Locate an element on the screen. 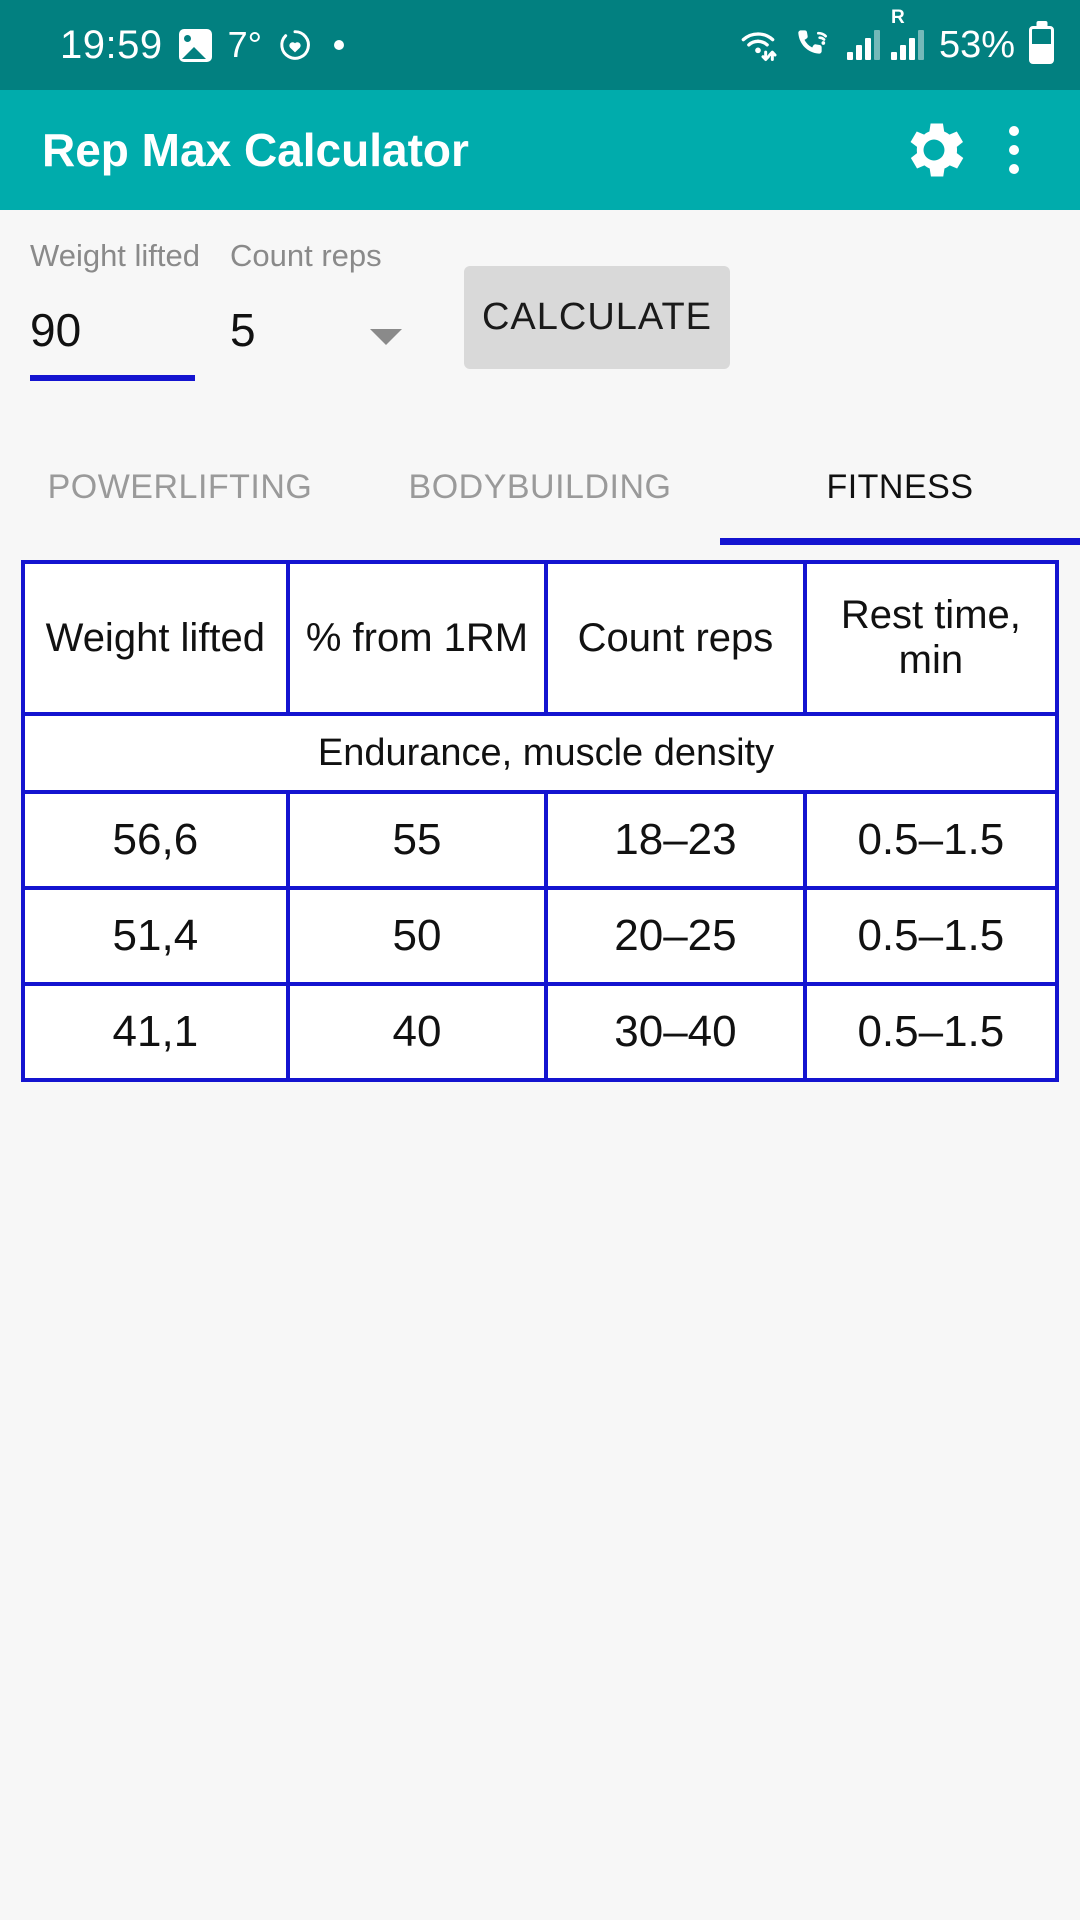  status-clock: 19:59 is located at coordinates (111, 45).